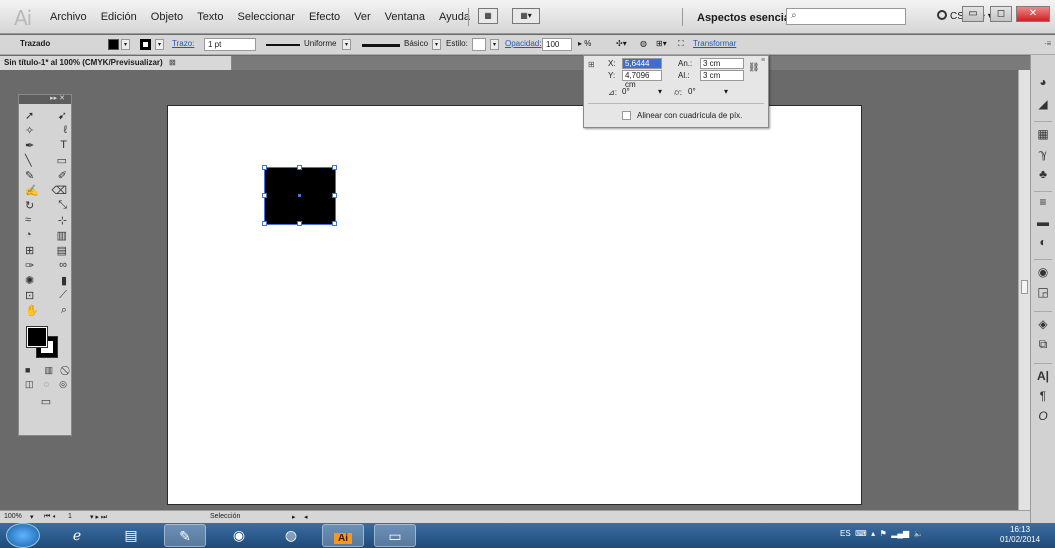 The height and width of the screenshot is (548, 1055). I want to click on handle-right, so click(334, 195).